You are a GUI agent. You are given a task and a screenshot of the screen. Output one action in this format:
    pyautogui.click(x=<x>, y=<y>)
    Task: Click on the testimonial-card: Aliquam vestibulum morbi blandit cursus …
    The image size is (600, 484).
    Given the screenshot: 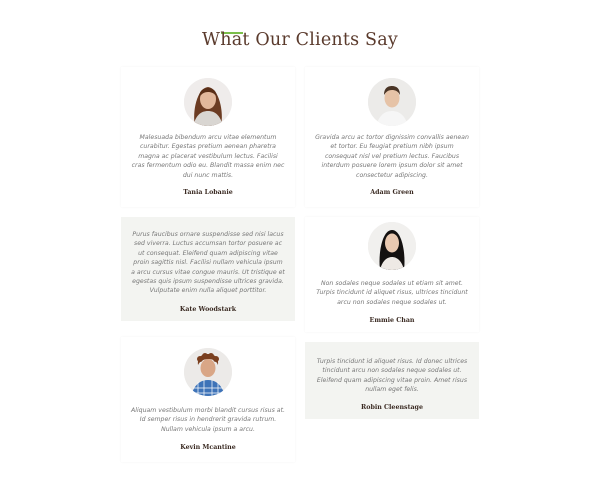 What is the action you would take?
    pyautogui.click(x=208, y=399)
    